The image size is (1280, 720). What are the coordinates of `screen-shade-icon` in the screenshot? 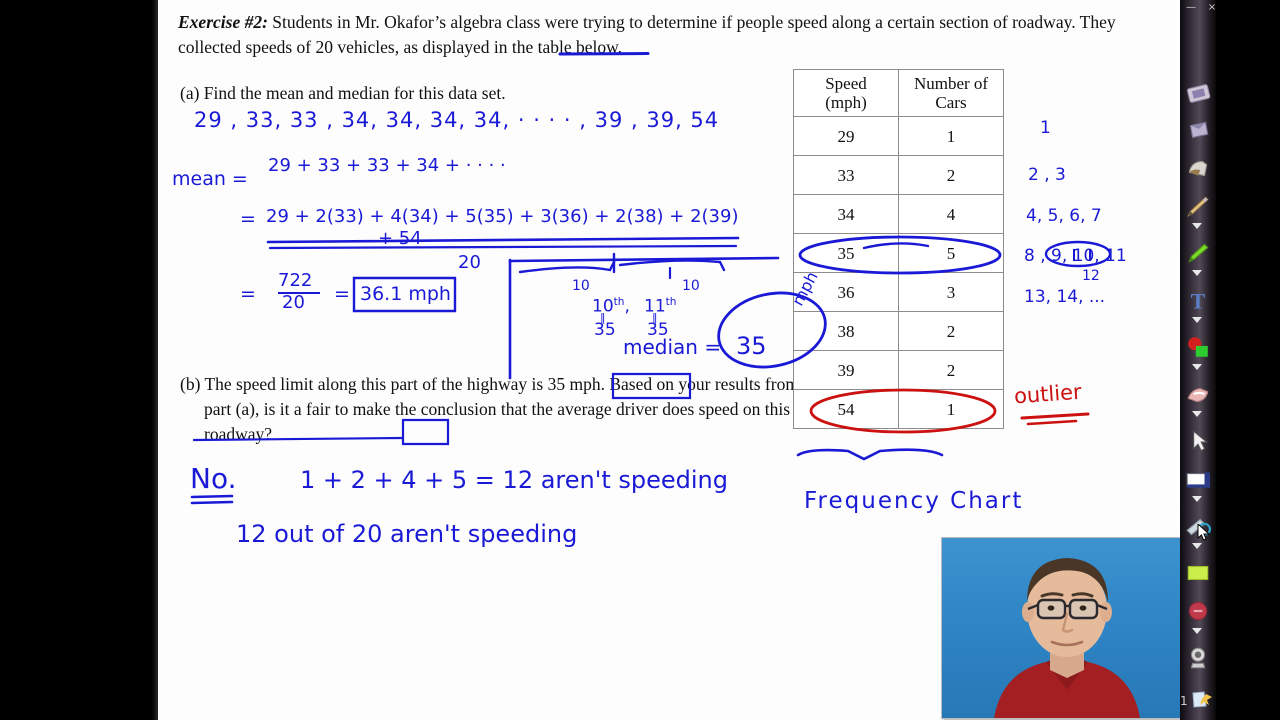 It's located at (1198, 479).